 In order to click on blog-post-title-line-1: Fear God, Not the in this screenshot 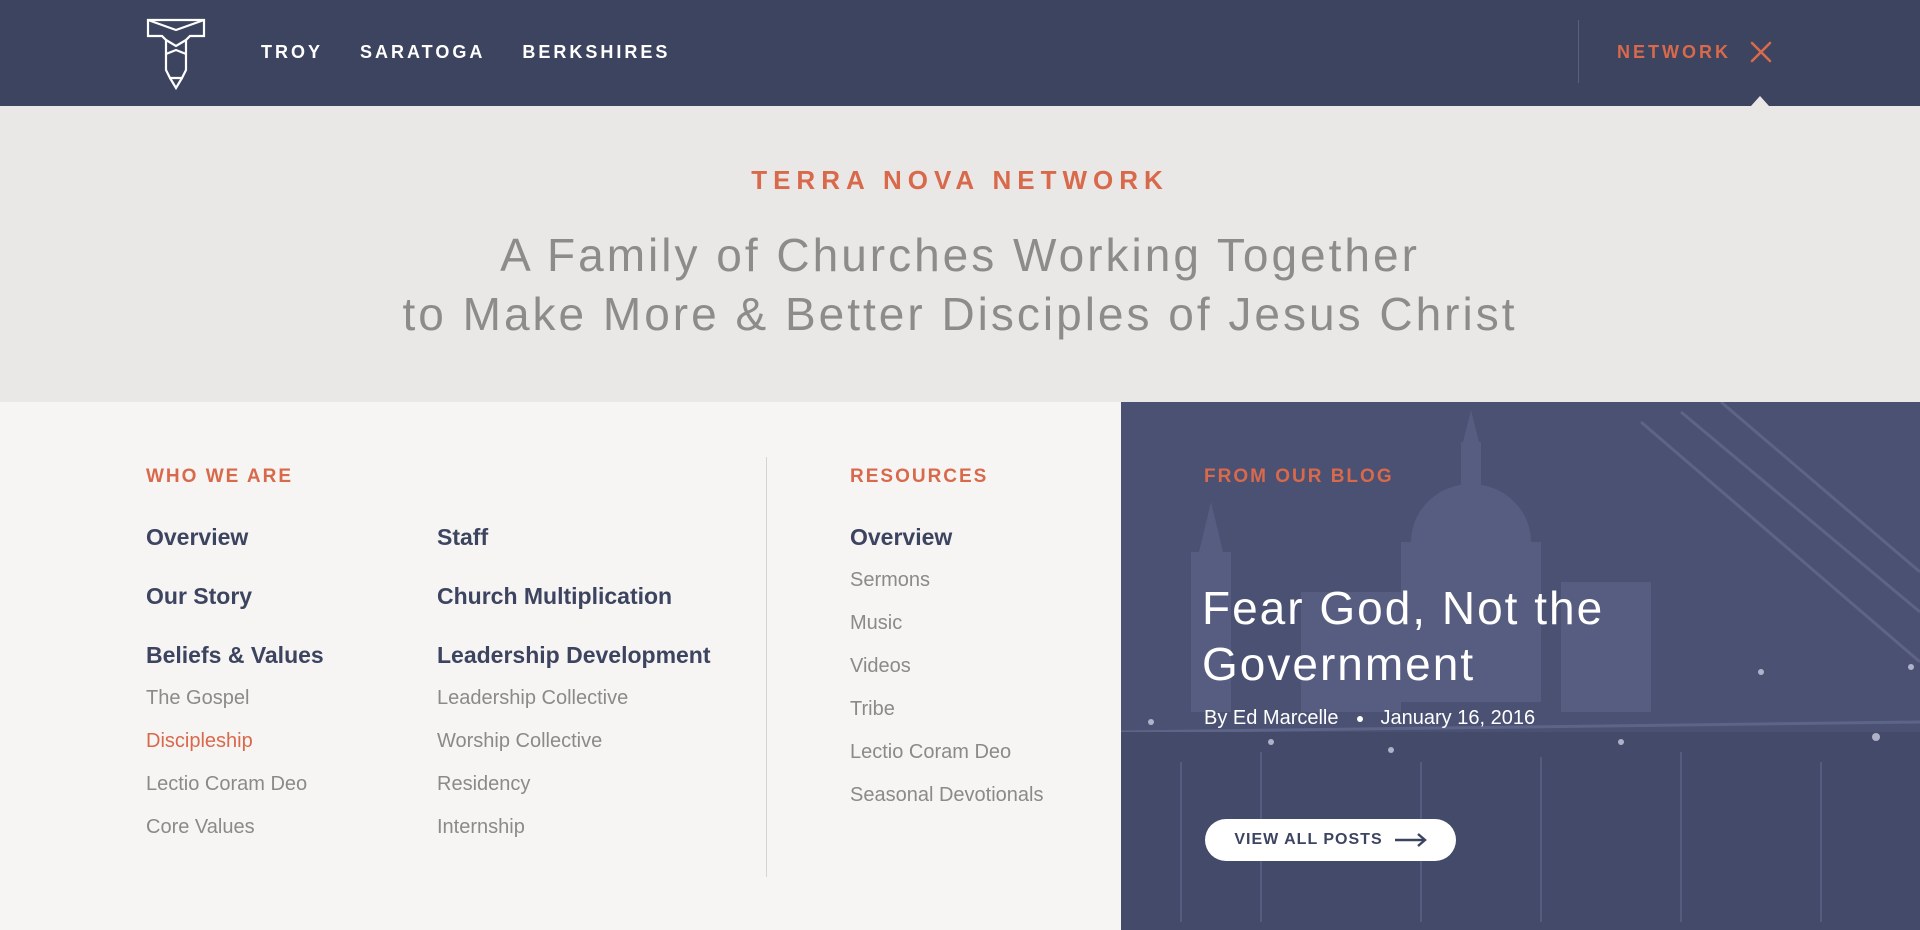, I will do `click(1403, 608)`.